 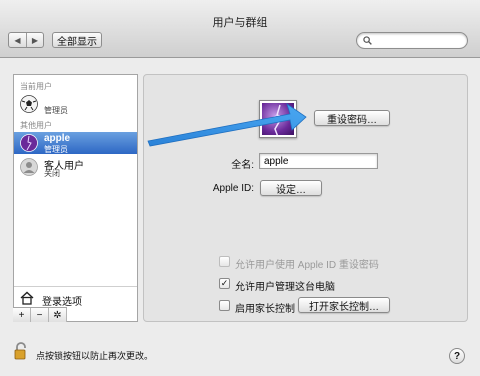 What do you see at coordinates (77, 40) in the screenshot?
I see `show-all-button: 全部显示` at bounding box center [77, 40].